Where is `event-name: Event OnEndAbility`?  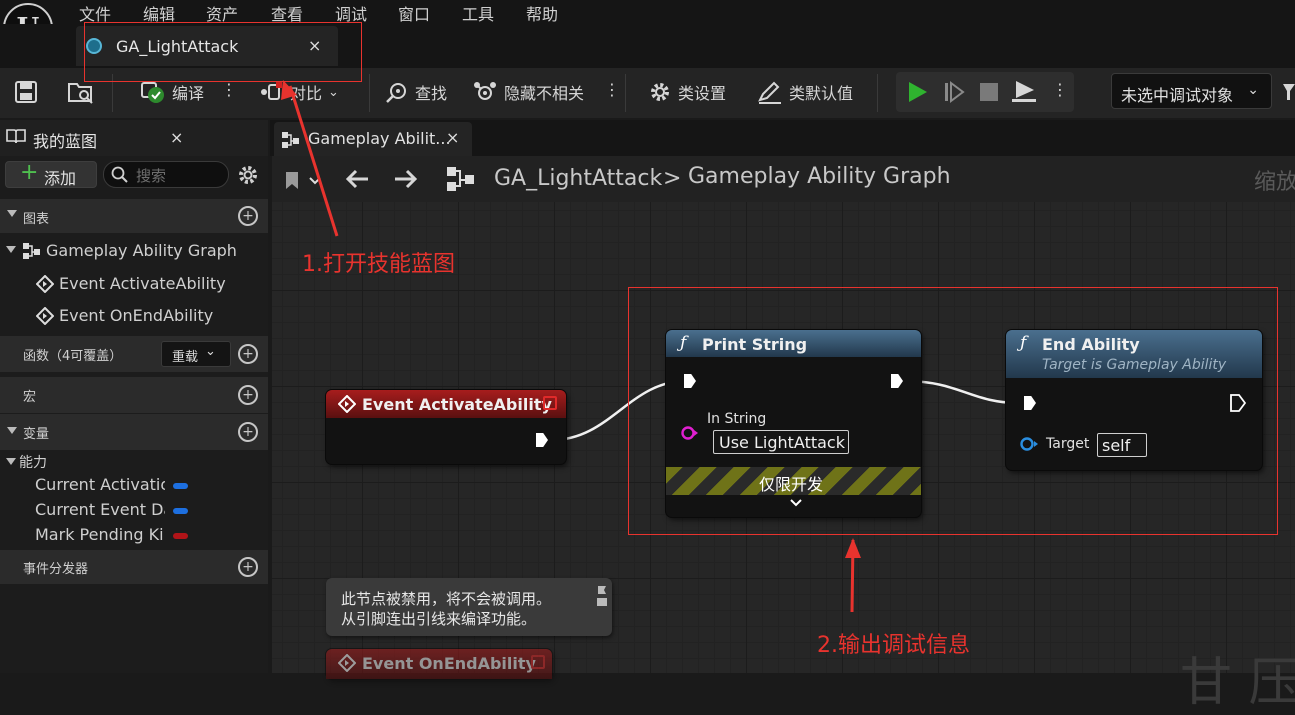 event-name: Event OnEndAbility is located at coordinates (136, 315).